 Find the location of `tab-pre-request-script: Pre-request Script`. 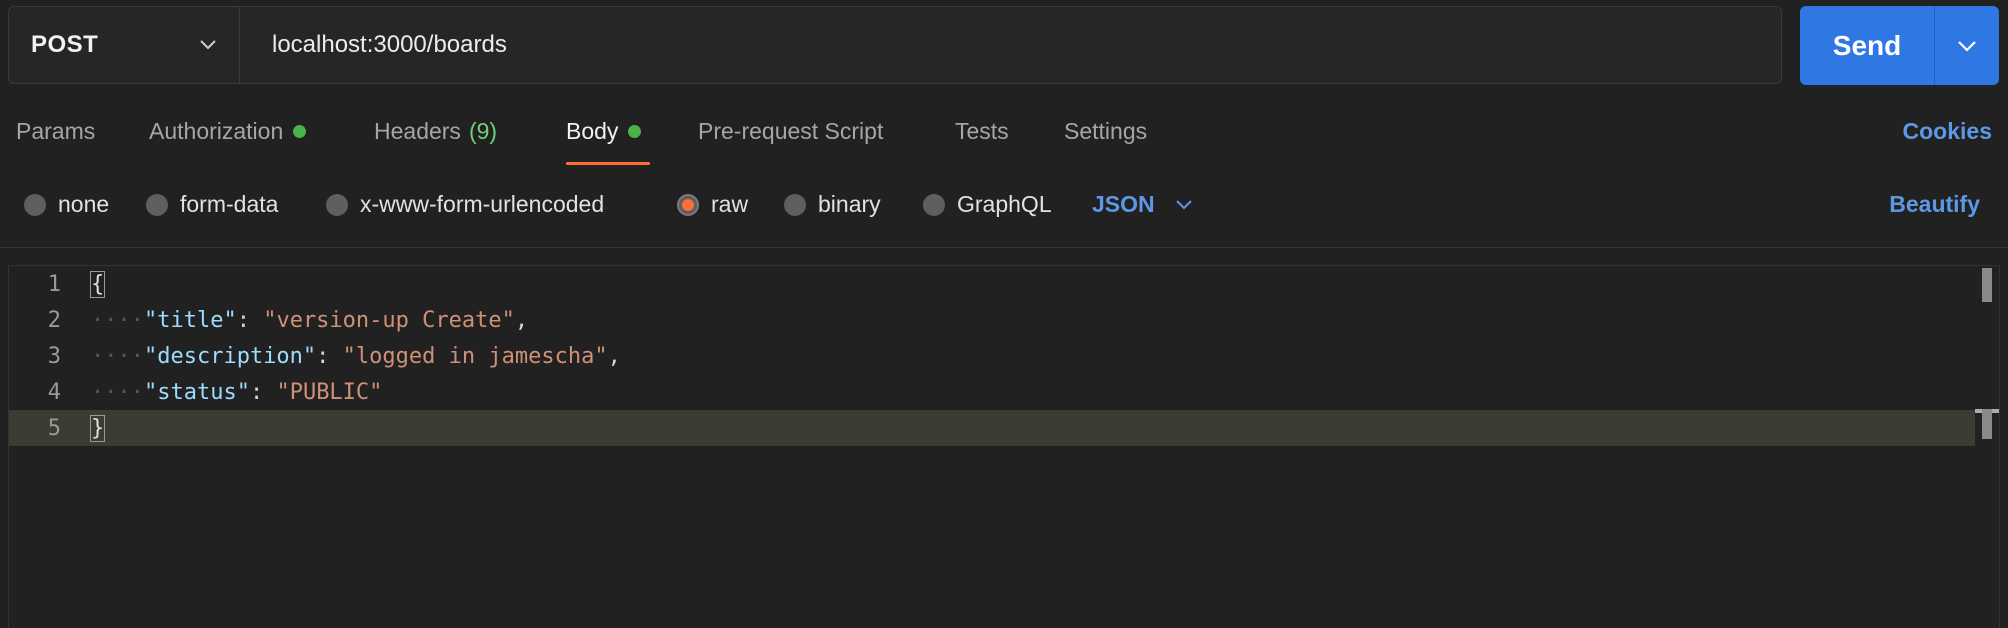

tab-pre-request-script: Pre-request Script is located at coordinates (790, 131).